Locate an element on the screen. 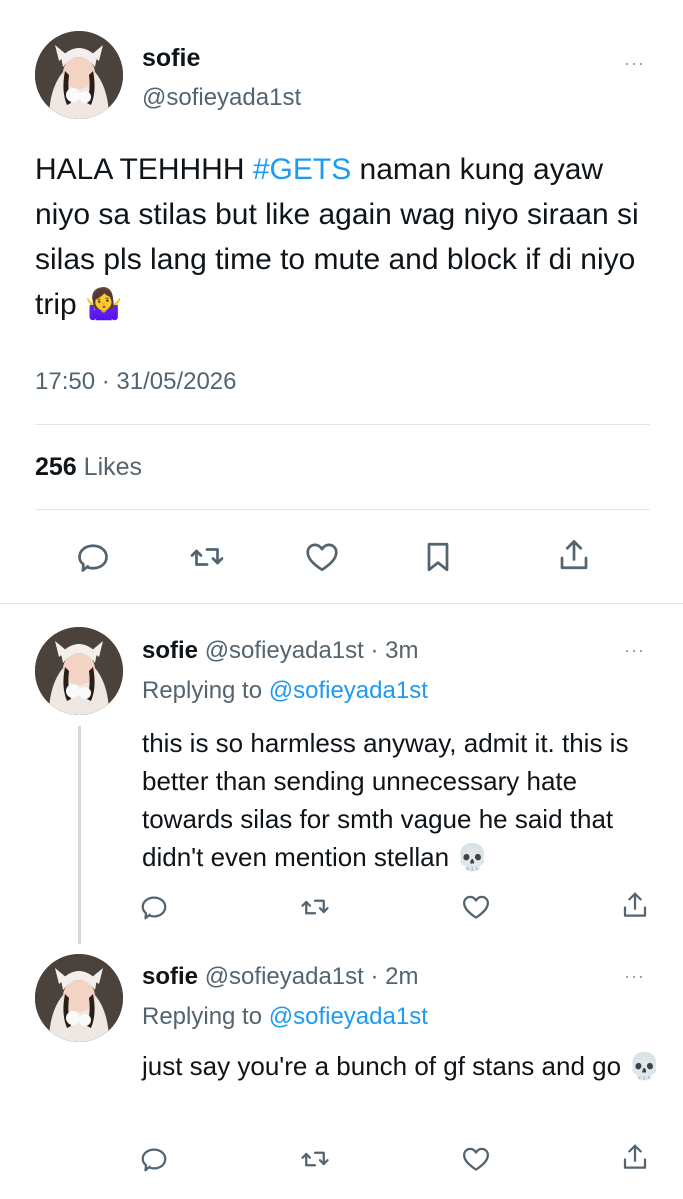  hashtag-link: #GETS is located at coordinates (302, 169).